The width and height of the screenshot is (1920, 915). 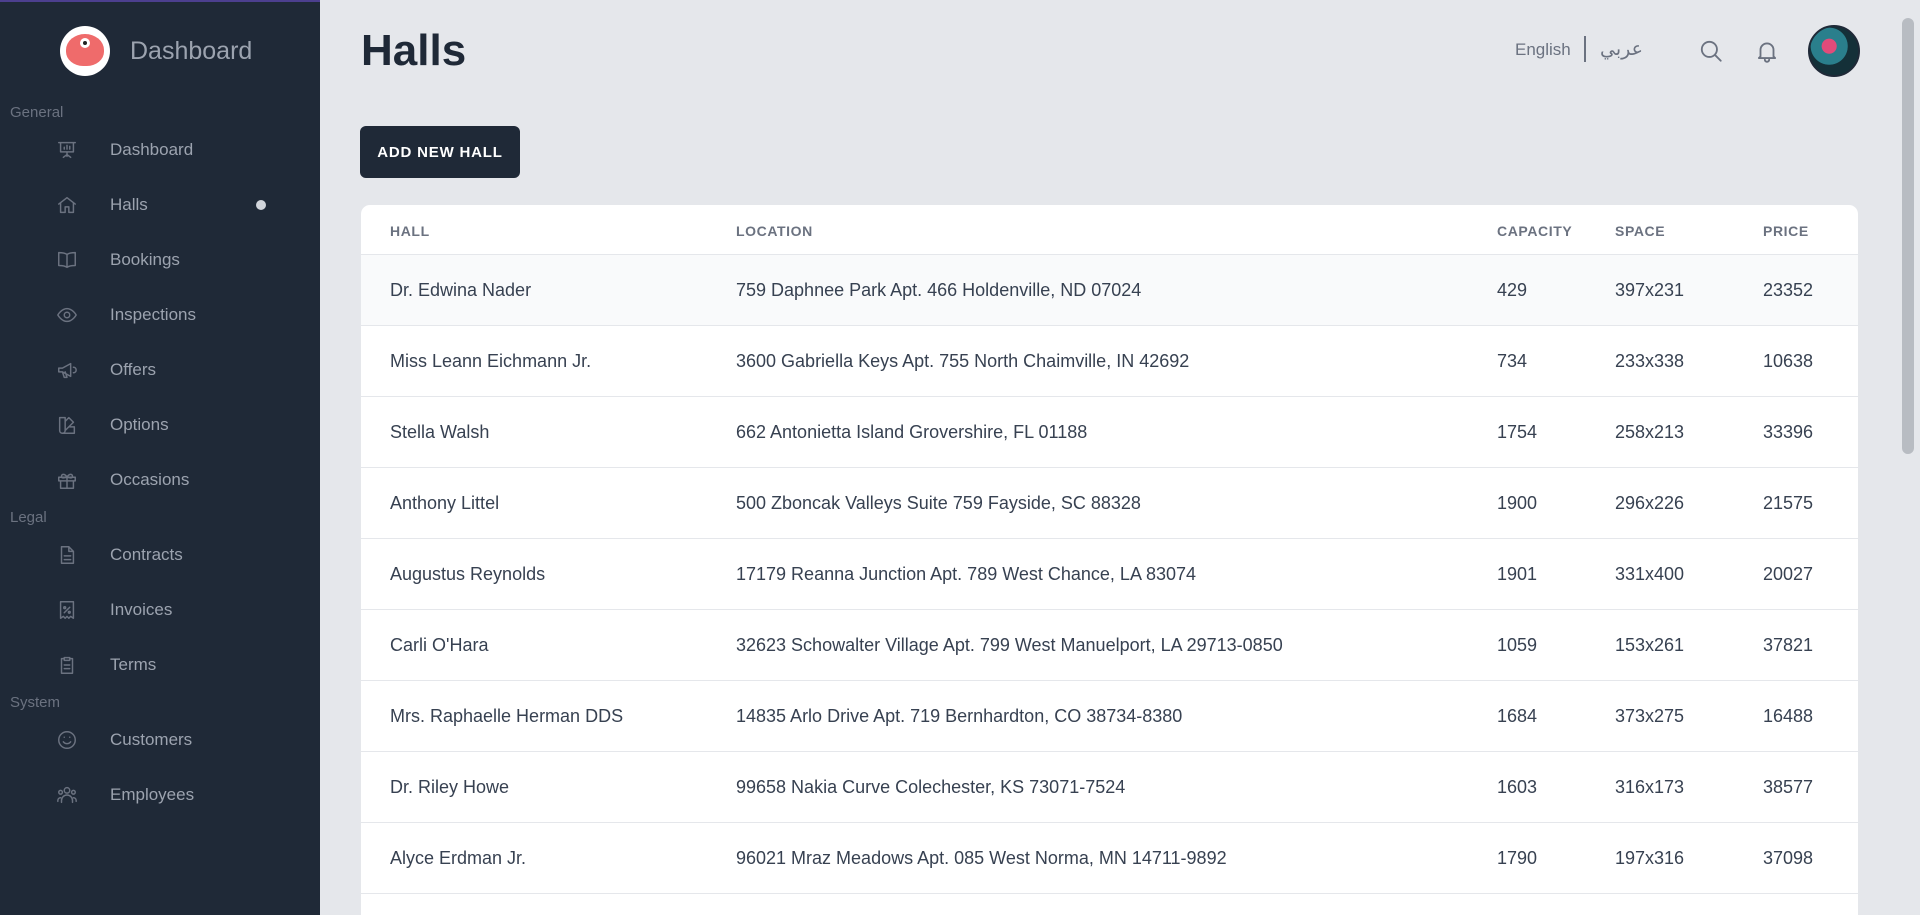 What do you see at coordinates (1788, 290) in the screenshot?
I see `cell-price: 23352` at bounding box center [1788, 290].